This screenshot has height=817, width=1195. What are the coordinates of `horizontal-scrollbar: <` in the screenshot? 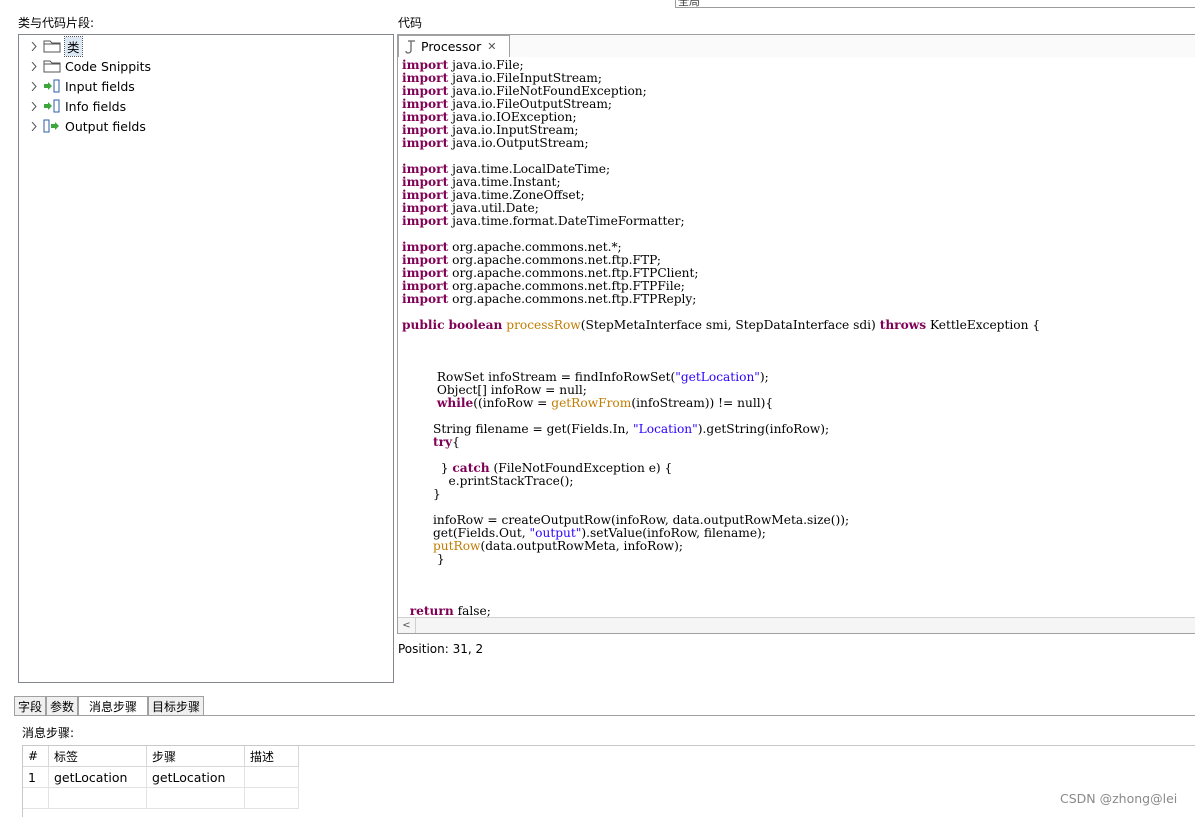 It's located at (796, 625).